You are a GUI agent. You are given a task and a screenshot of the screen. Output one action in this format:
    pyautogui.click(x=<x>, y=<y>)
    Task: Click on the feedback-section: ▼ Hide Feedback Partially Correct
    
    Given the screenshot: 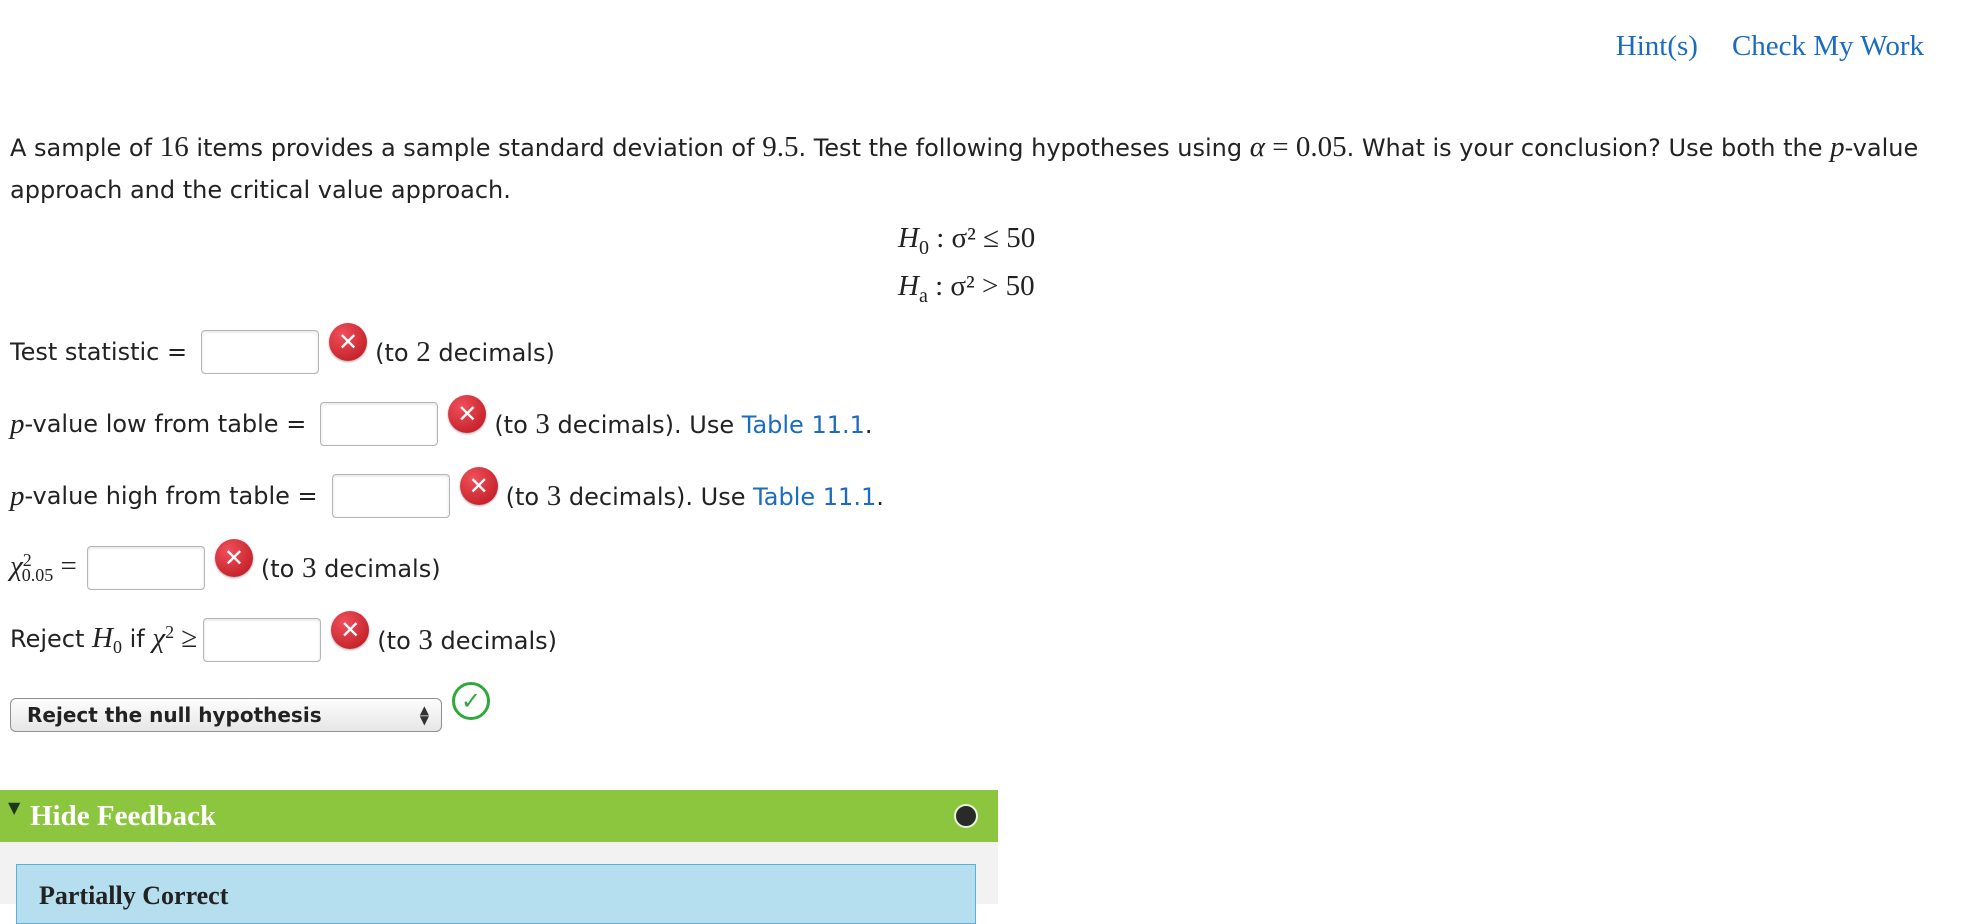 What is the action you would take?
    pyautogui.click(x=499, y=857)
    